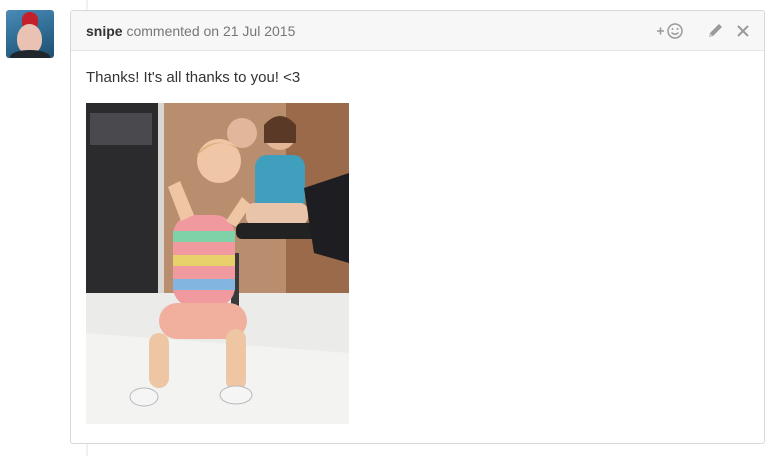  Describe the element at coordinates (417, 31) in the screenshot. I see `comment-header: snipe commented on 21 Jul 2015` at that location.